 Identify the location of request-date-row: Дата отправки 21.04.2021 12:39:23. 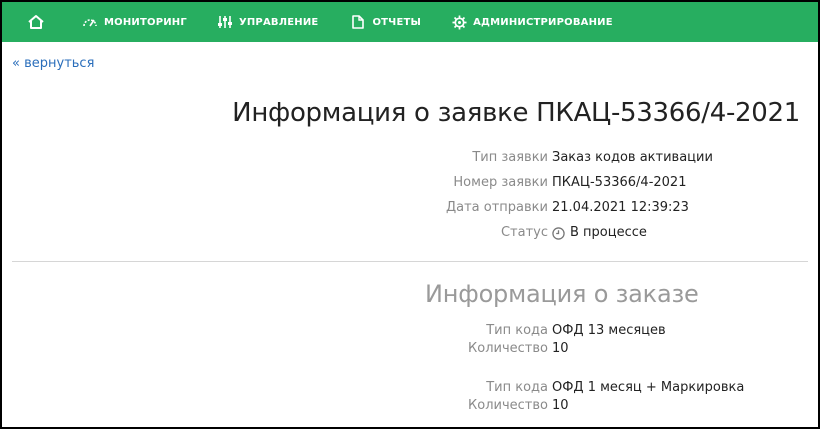
(410, 208).